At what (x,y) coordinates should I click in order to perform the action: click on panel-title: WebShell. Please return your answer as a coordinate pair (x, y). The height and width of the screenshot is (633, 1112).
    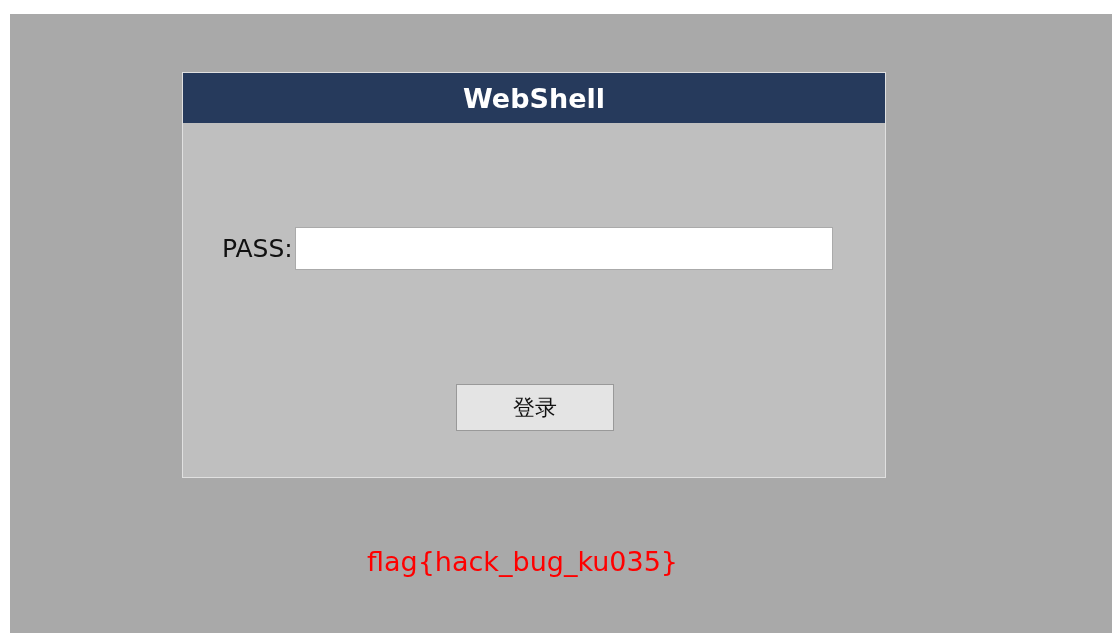
    Looking at the image, I should click on (534, 98).